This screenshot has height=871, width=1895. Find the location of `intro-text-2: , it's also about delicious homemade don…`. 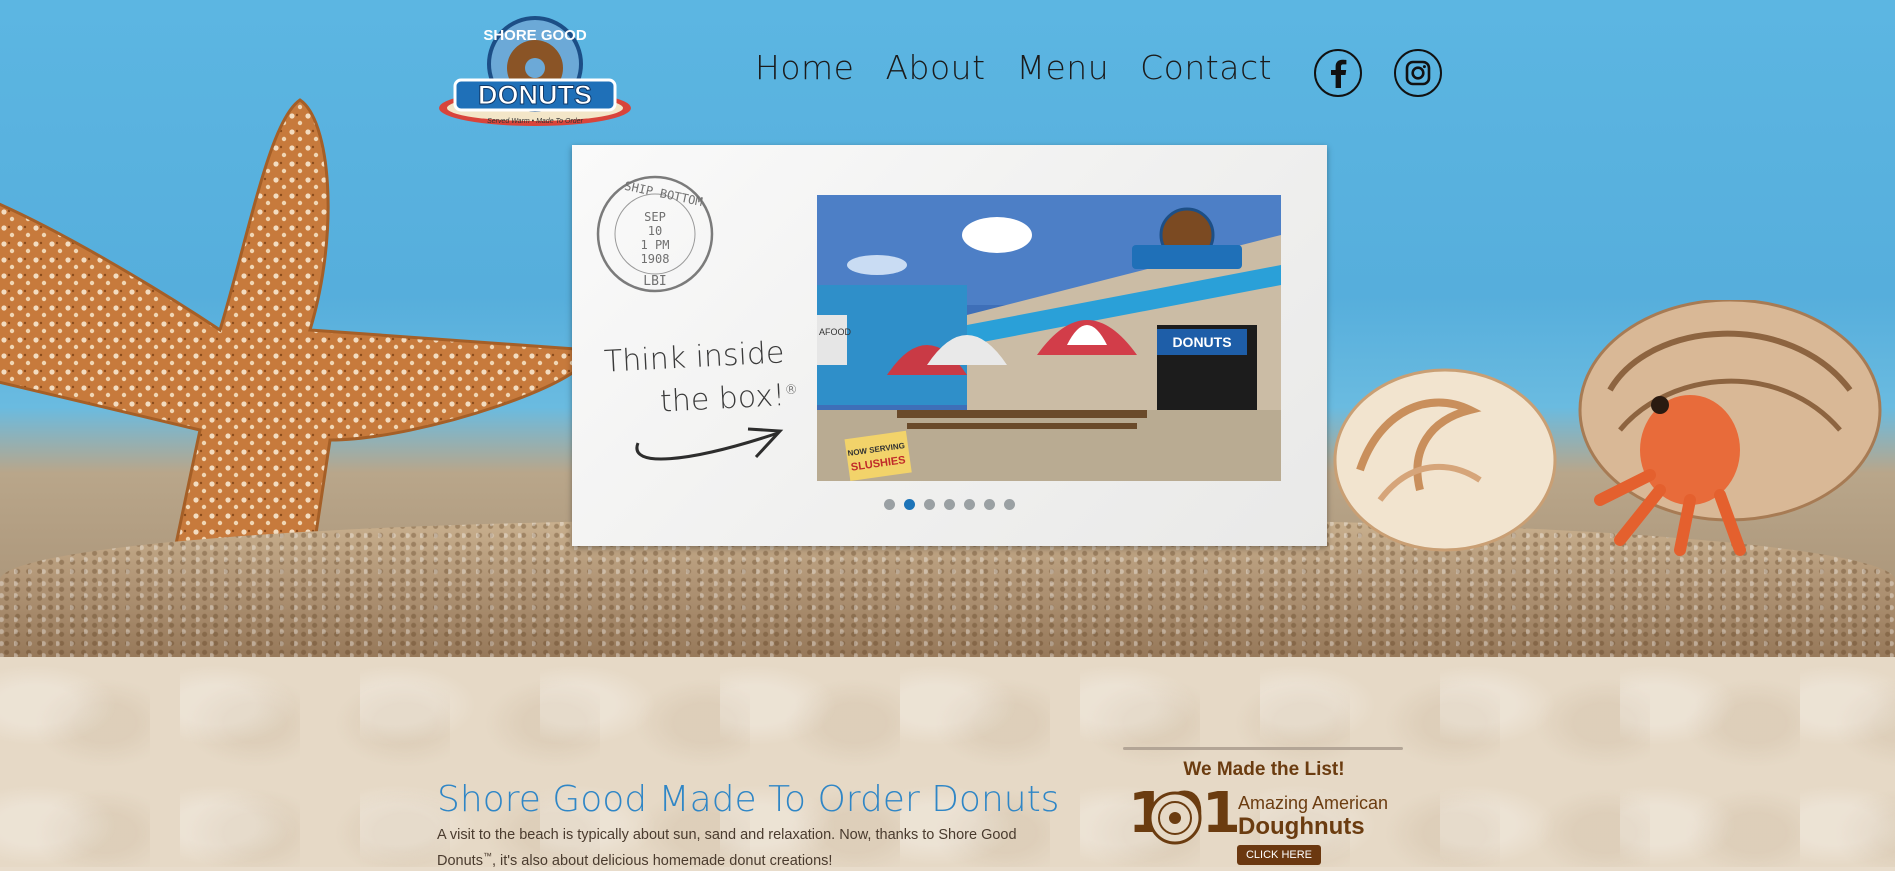

intro-text-2: , it's also about delicious homemade don… is located at coordinates (662, 860).